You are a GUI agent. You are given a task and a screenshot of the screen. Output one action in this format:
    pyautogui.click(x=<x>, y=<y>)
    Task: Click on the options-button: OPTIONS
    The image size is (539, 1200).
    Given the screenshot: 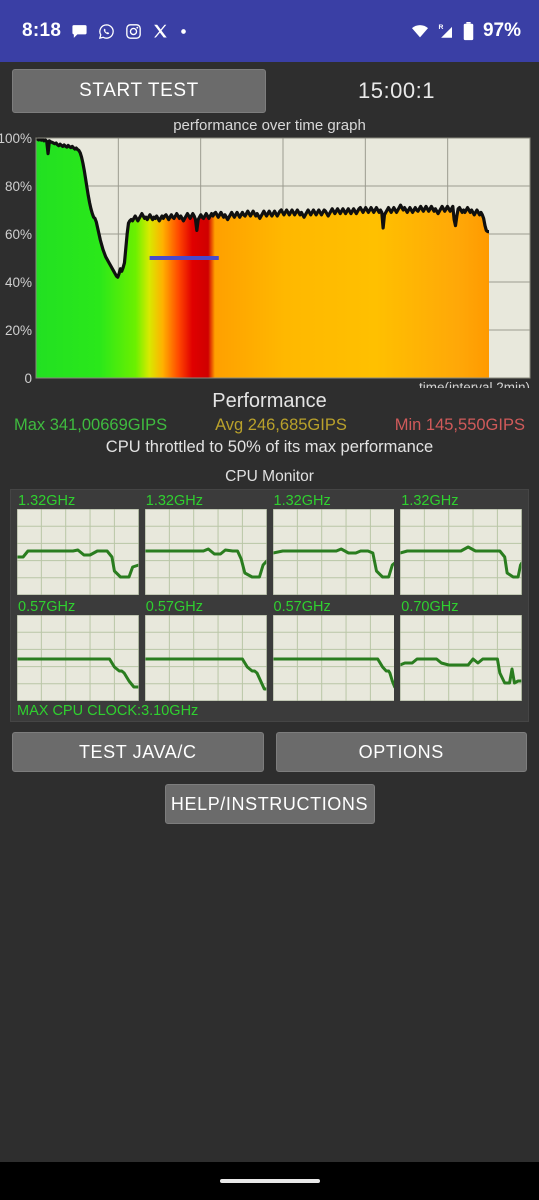 What is the action you would take?
    pyautogui.click(x=401, y=752)
    